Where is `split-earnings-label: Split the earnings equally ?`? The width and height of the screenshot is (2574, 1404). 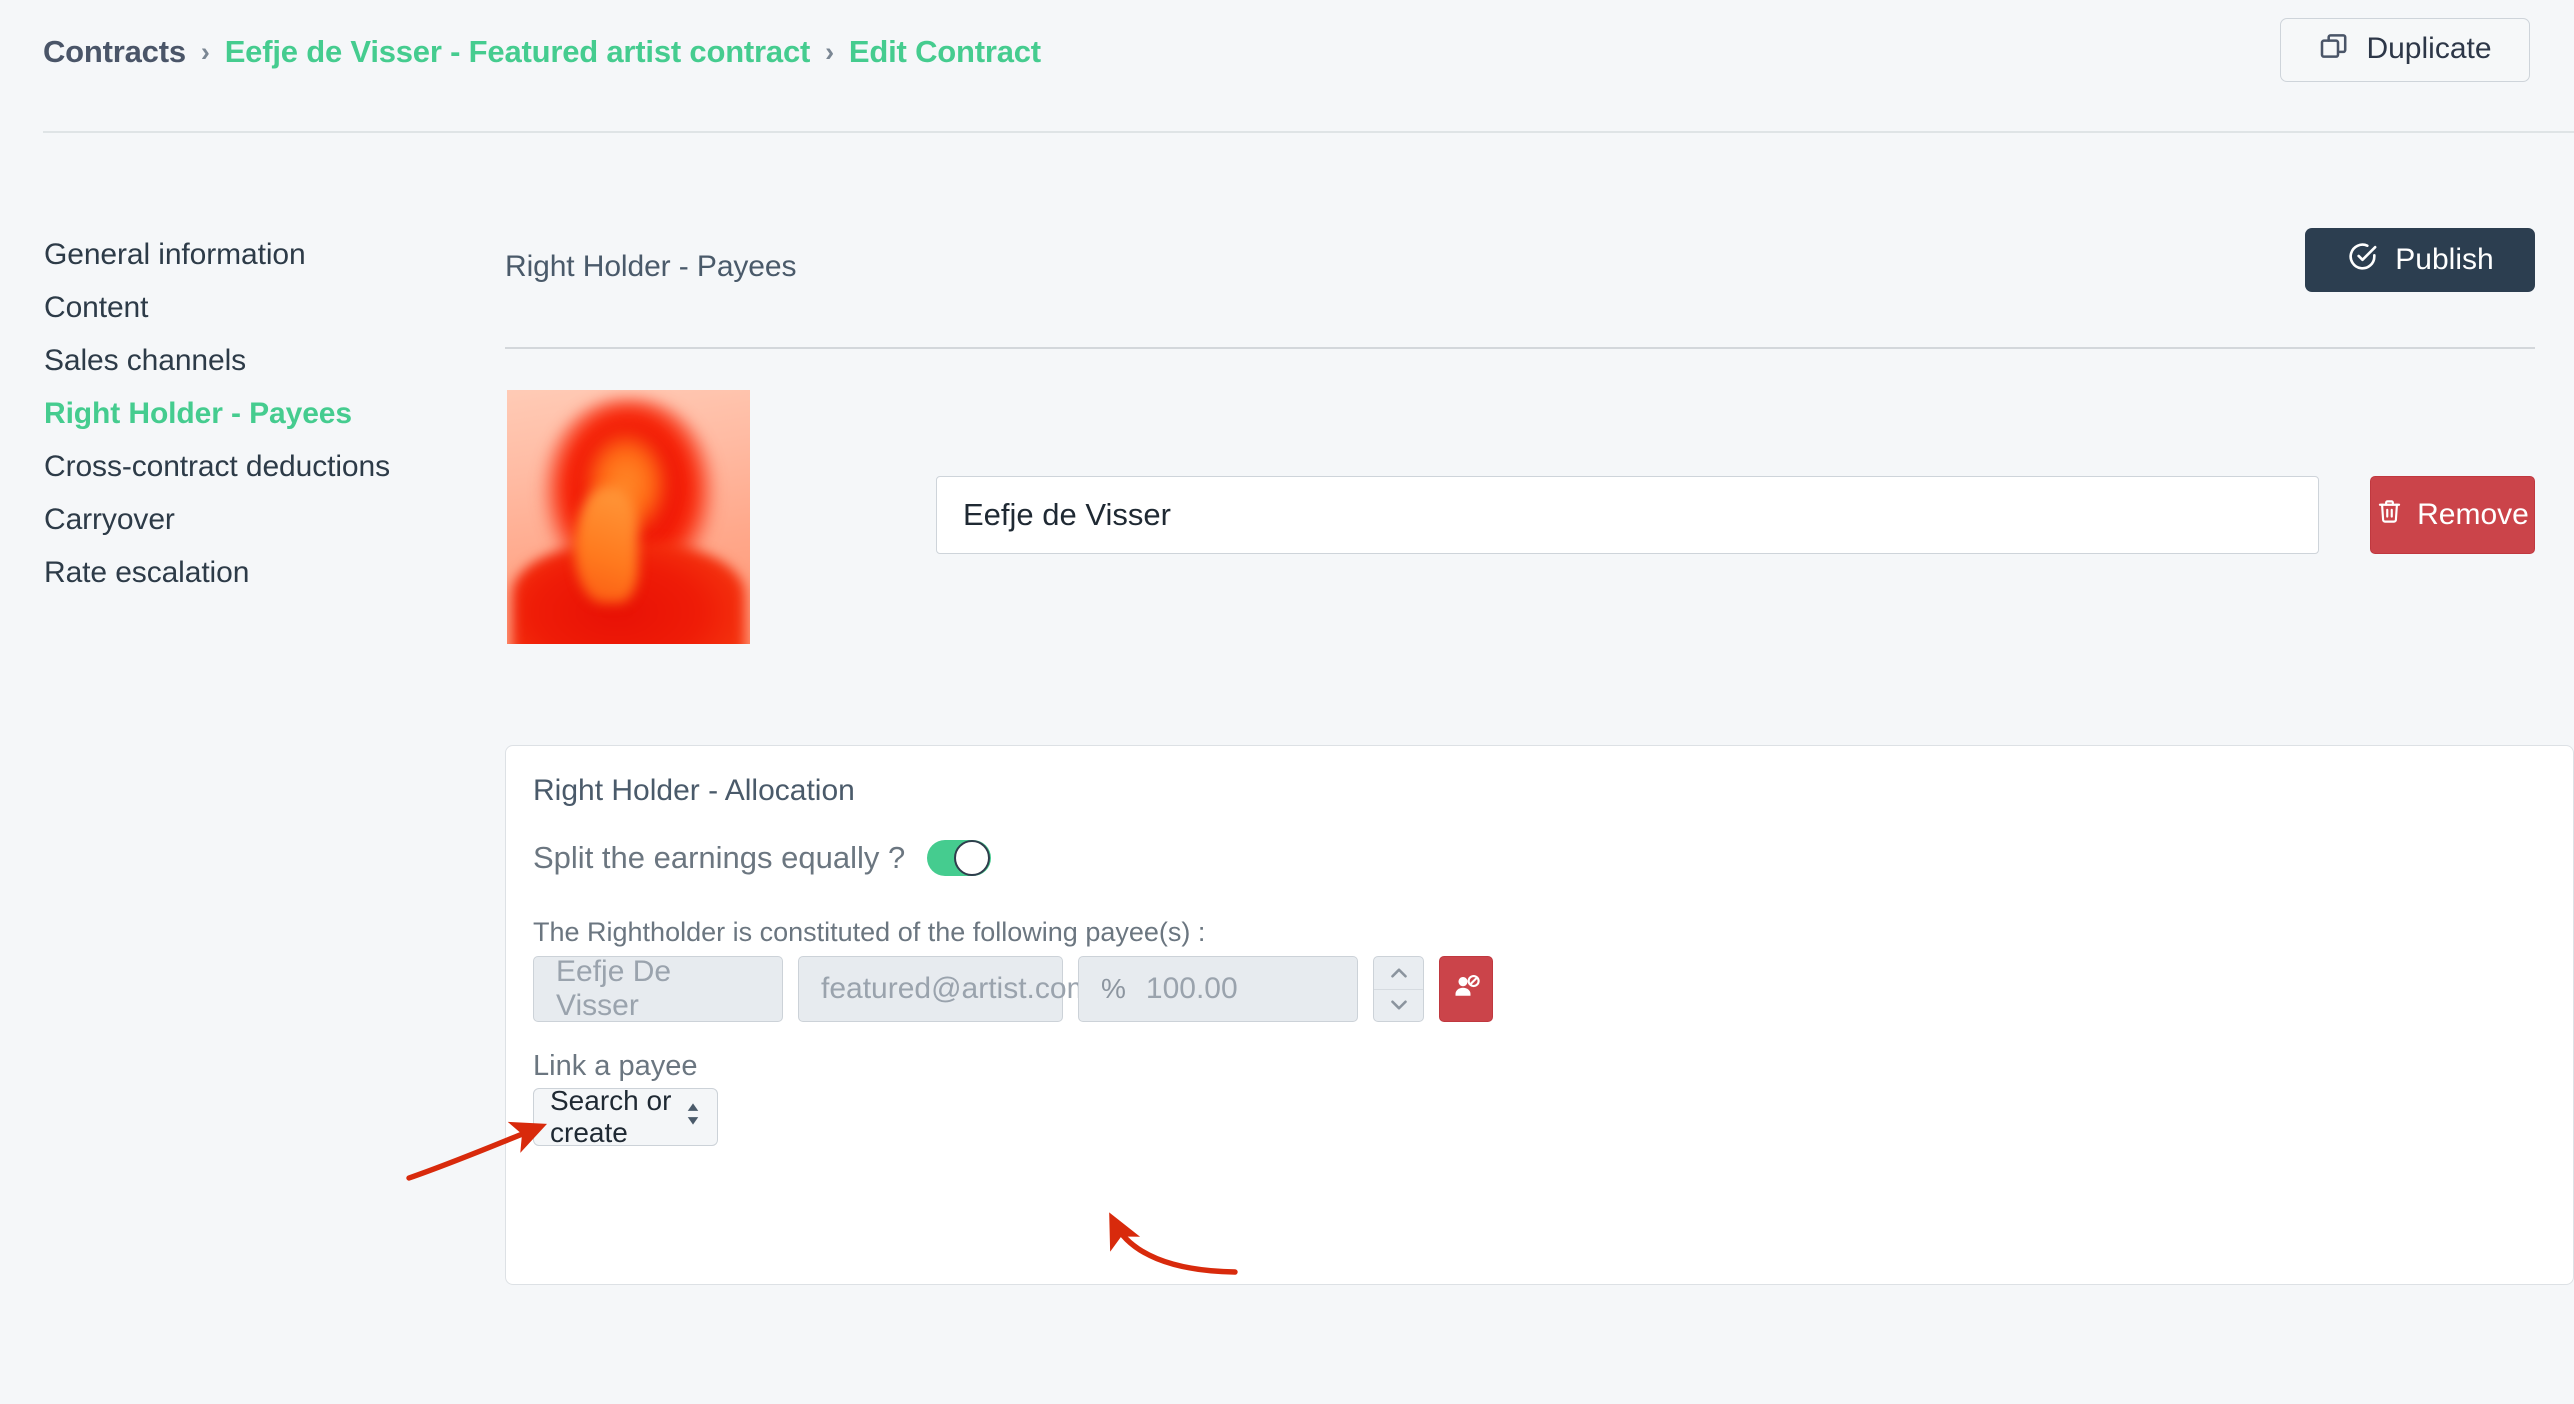 split-earnings-label: Split the earnings equally ? is located at coordinates (719, 857).